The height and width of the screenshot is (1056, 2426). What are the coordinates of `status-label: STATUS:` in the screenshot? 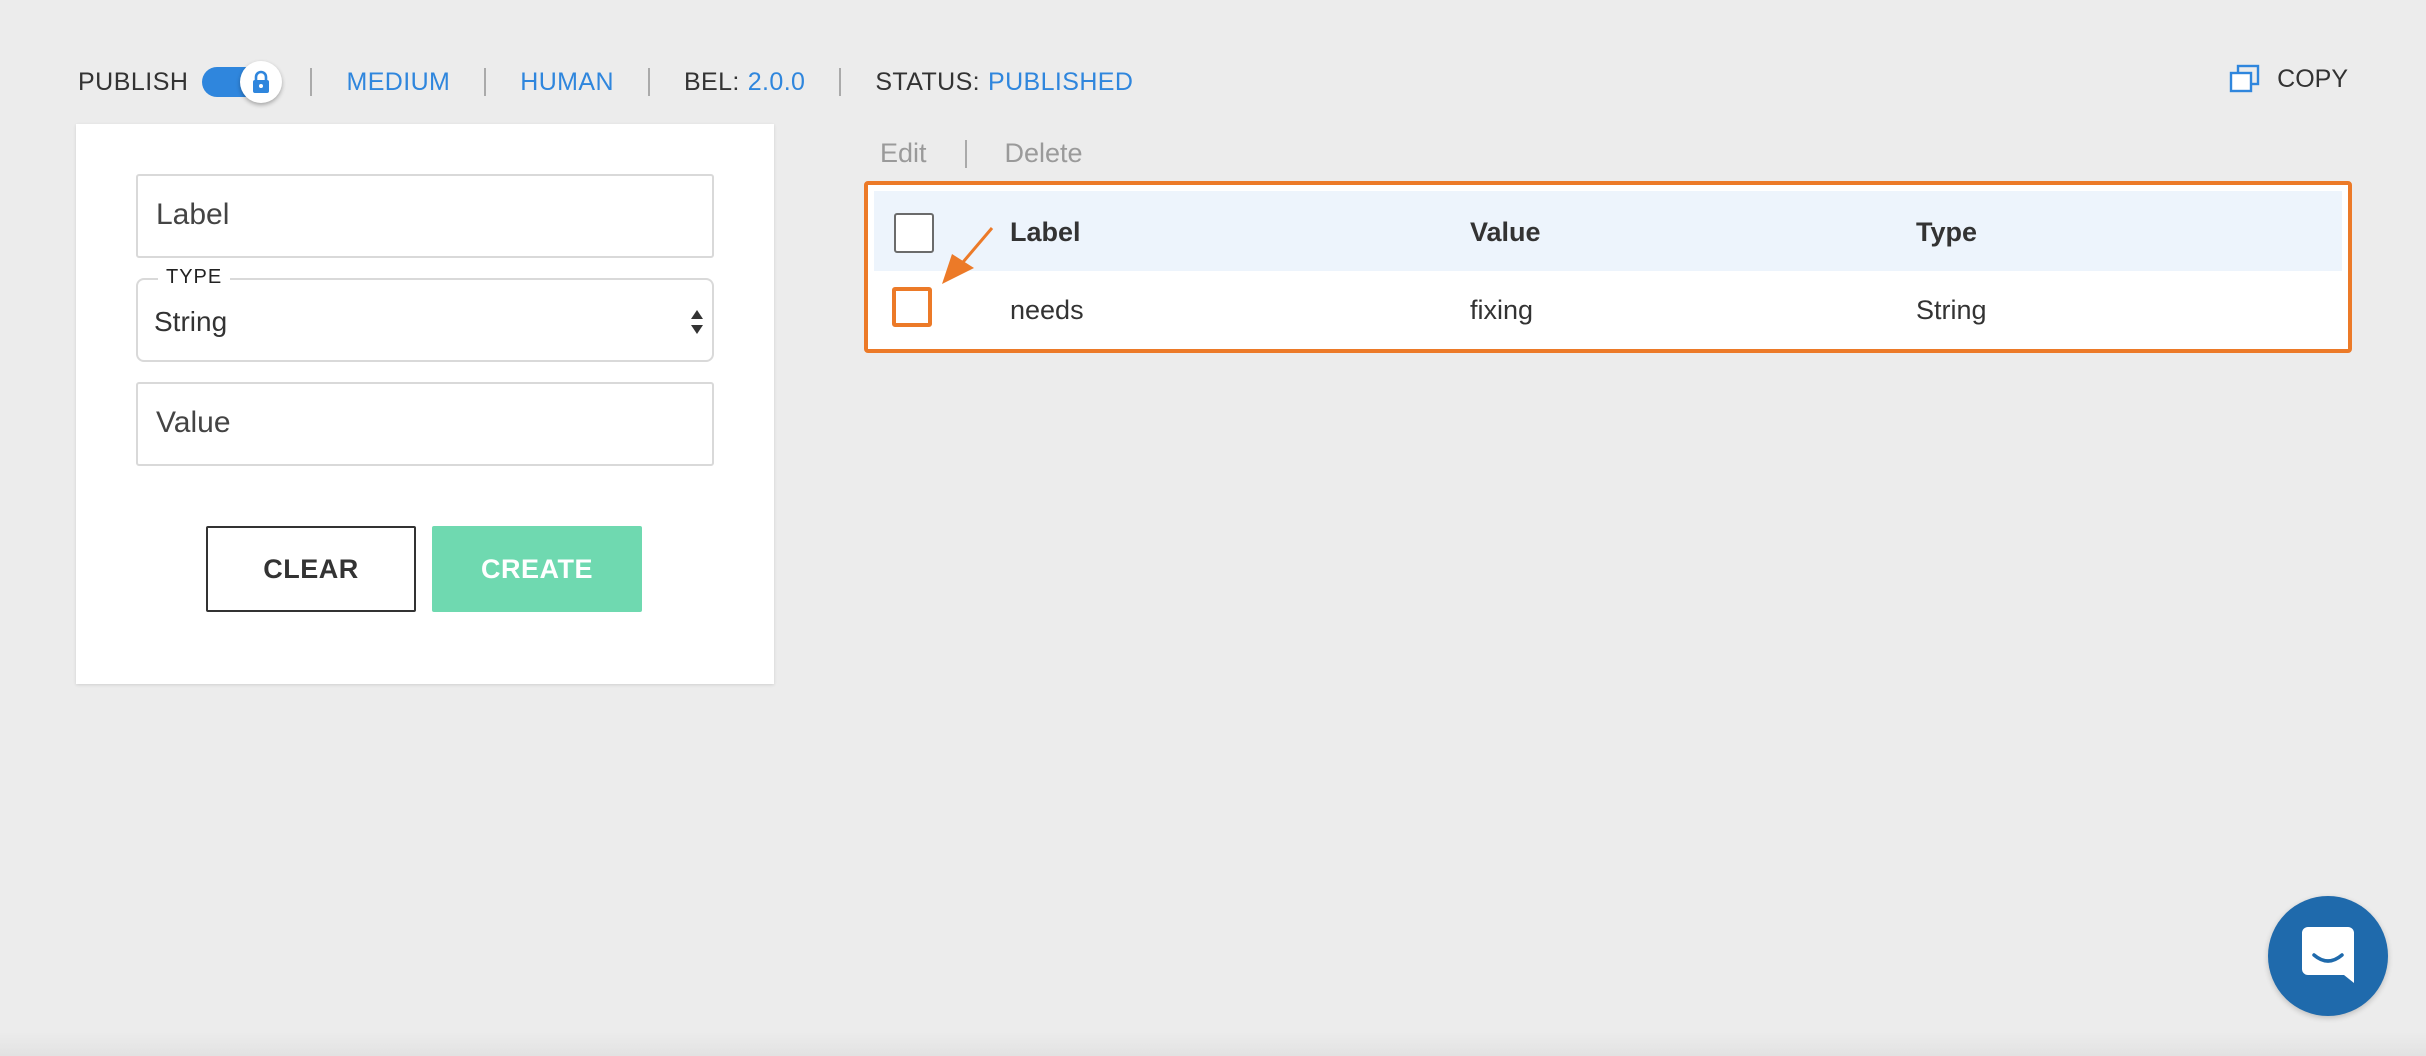 It's located at (928, 81).